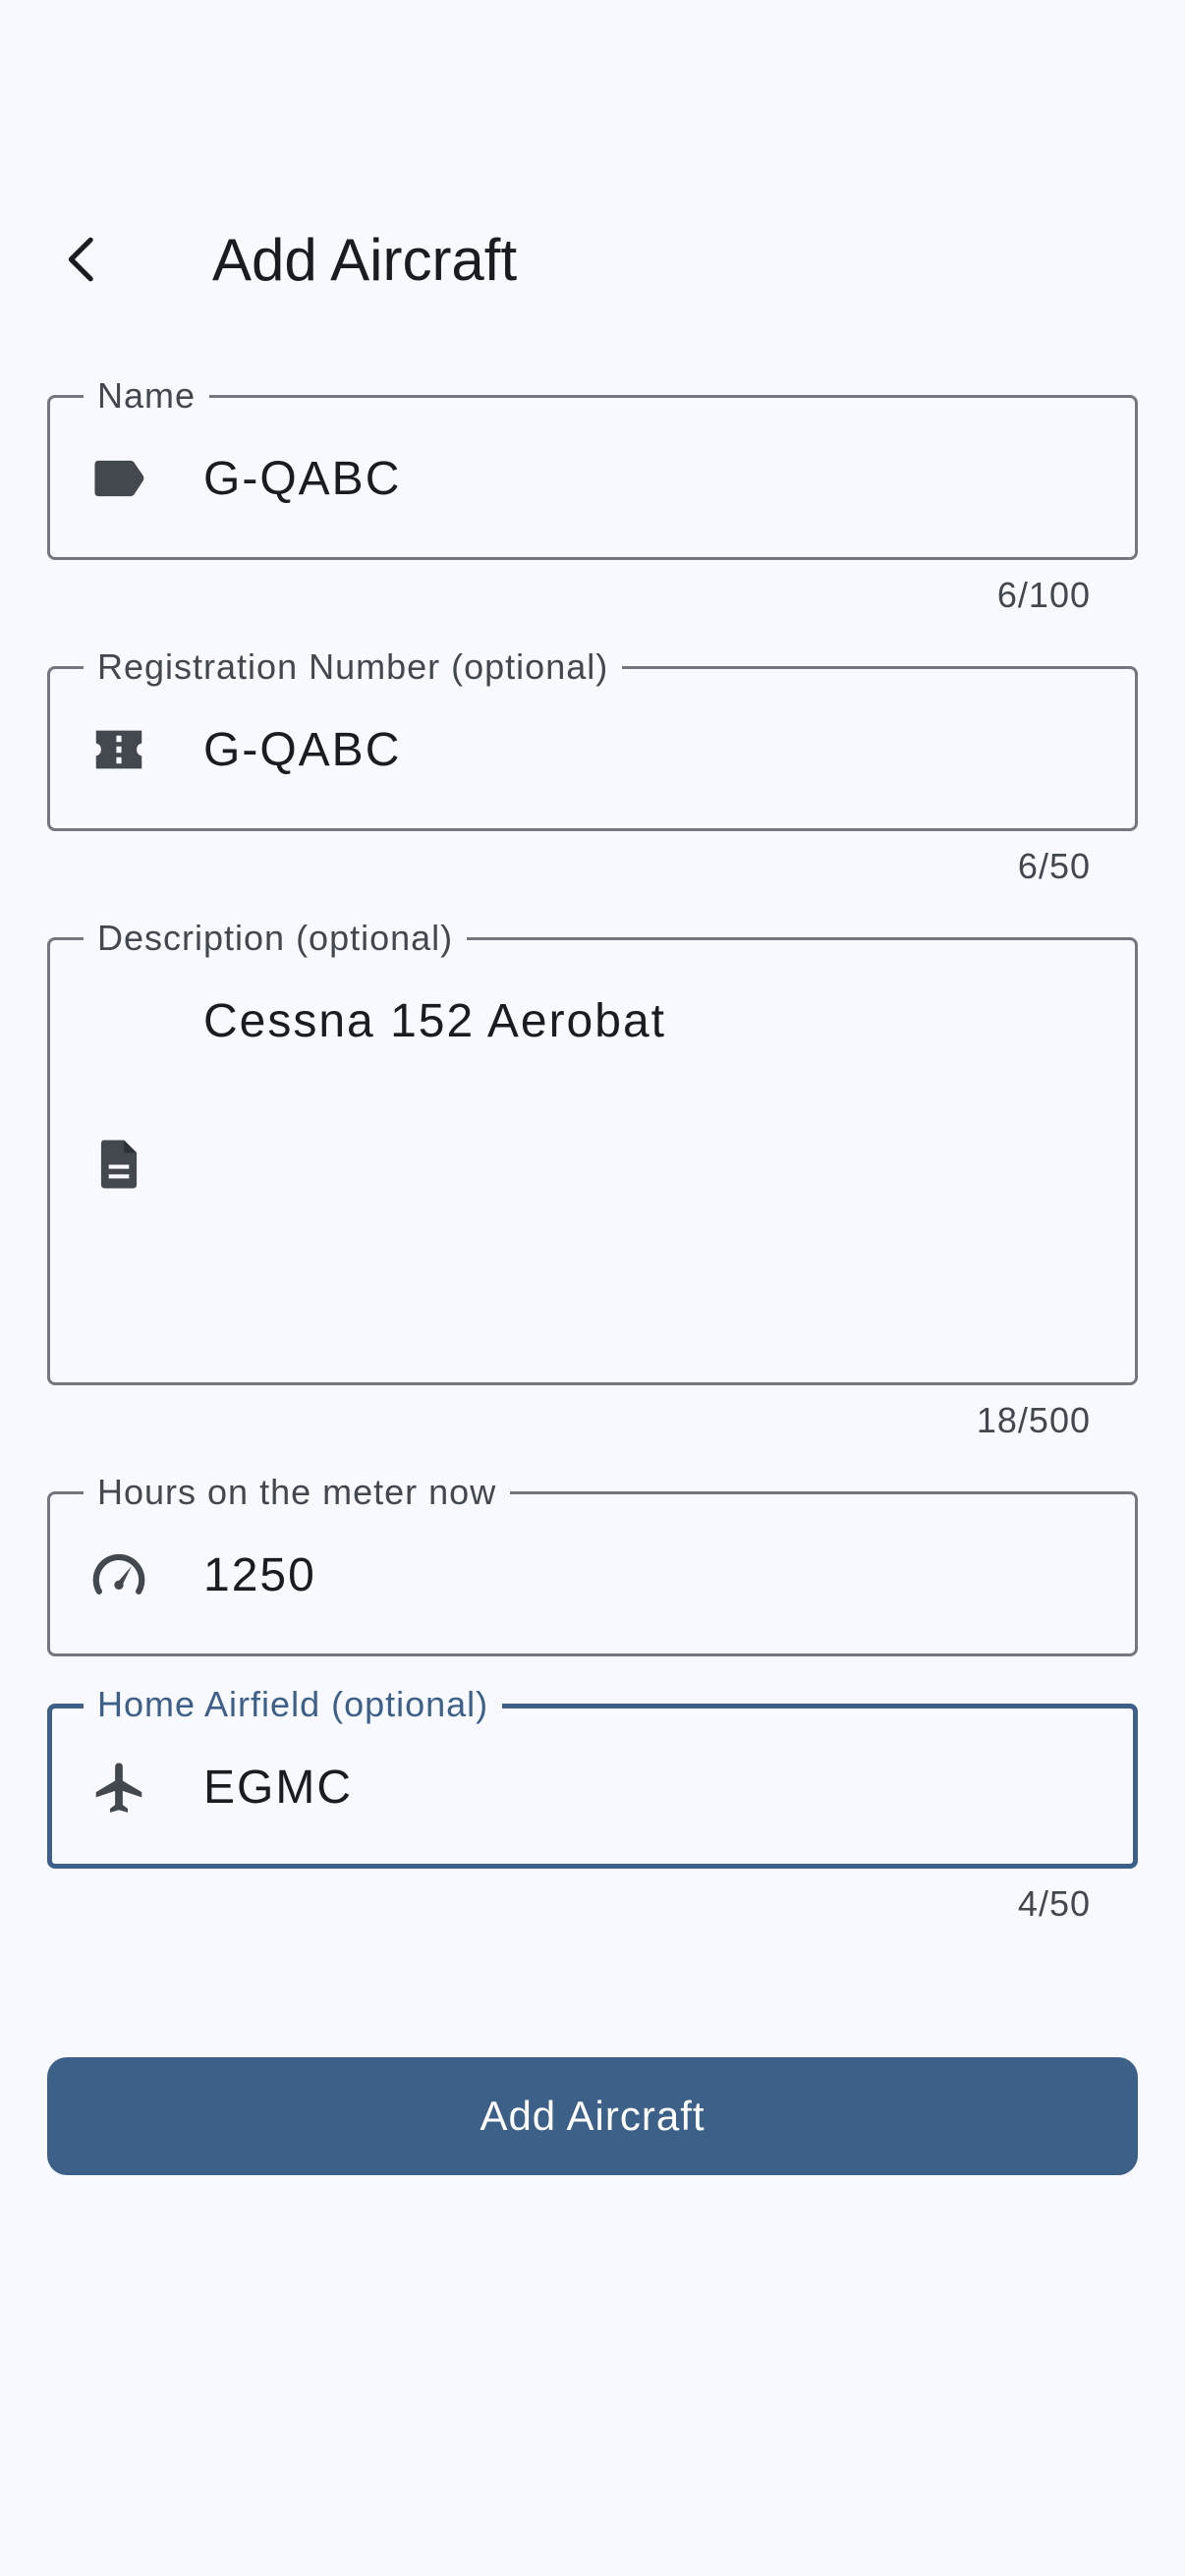 The image size is (1185, 2576). What do you see at coordinates (293, 1704) in the screenshot?
I see `home-airfield-field-label: Home Airfield (optional)` at bounding box center [293, 1704].